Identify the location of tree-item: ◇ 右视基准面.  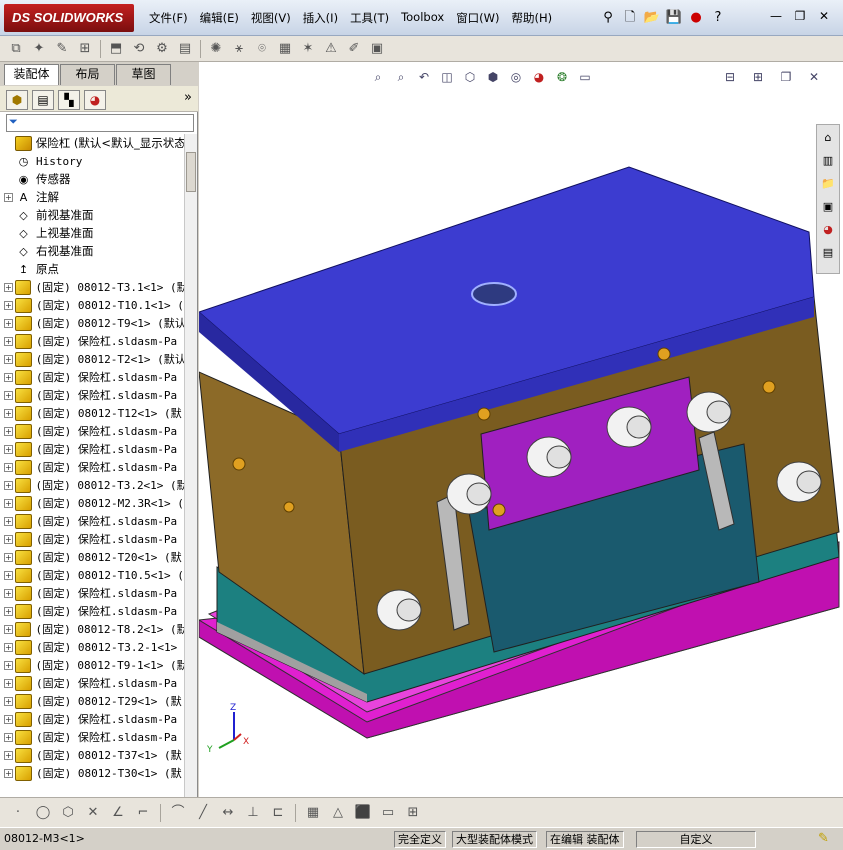
(92, 251).